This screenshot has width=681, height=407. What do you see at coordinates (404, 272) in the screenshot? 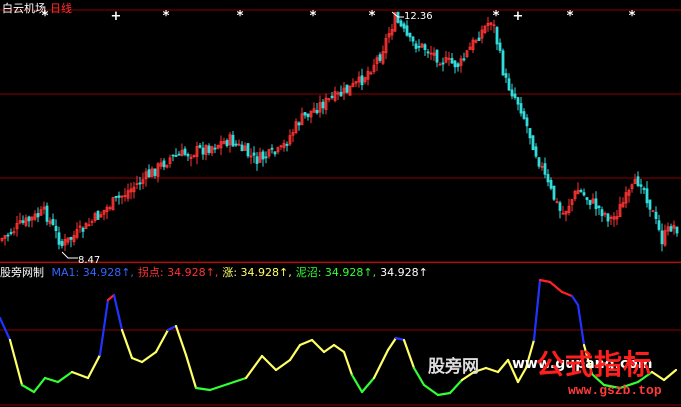
I see `indicator-value-4: 34.928↑` at bounding box center [404, 272].